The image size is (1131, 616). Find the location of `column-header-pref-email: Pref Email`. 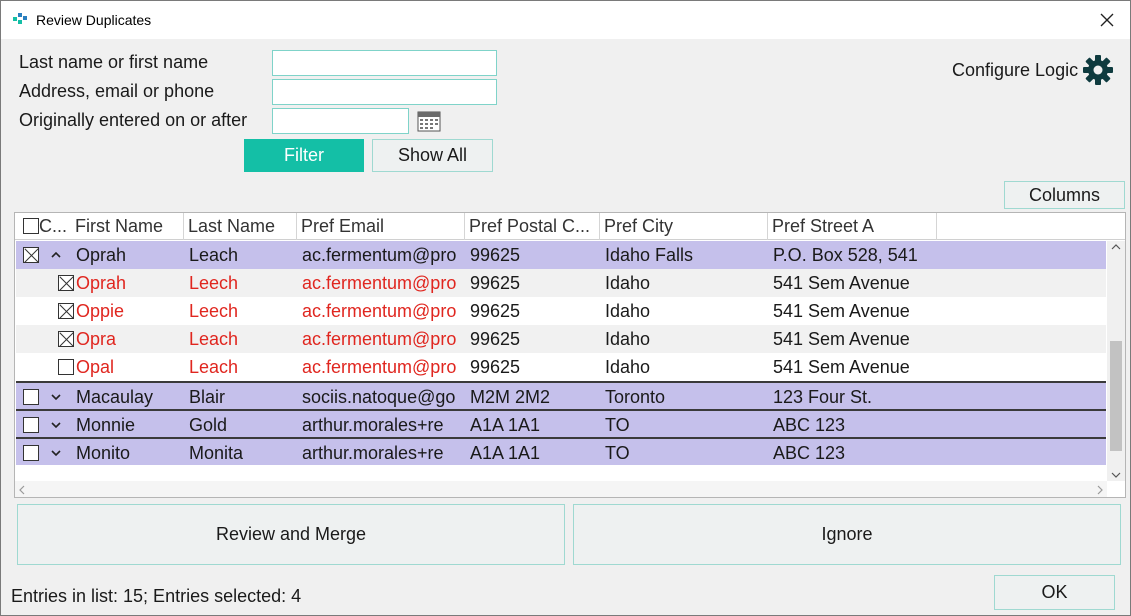

column-header-pref-email: Pref Email is located at coordinates (381, 226).